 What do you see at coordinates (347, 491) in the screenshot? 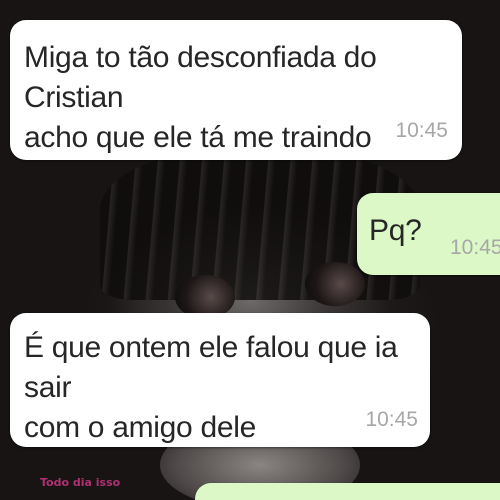
I see `message-bubble-outgoing-partial` at bounding box center [347, 491].